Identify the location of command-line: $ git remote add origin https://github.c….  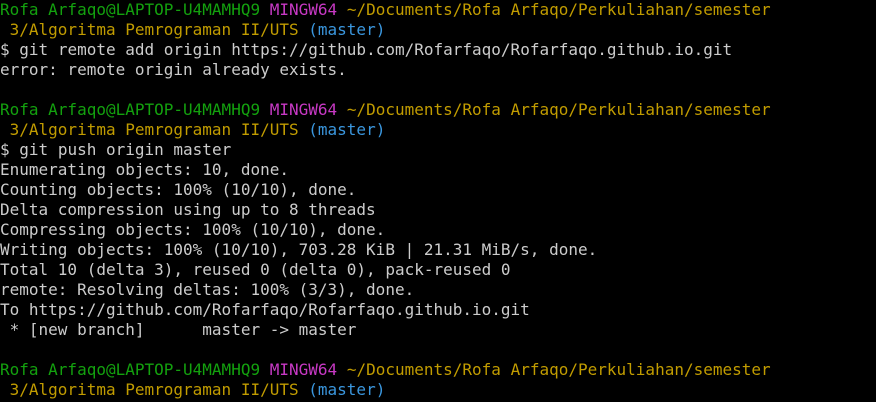
(438, 50).